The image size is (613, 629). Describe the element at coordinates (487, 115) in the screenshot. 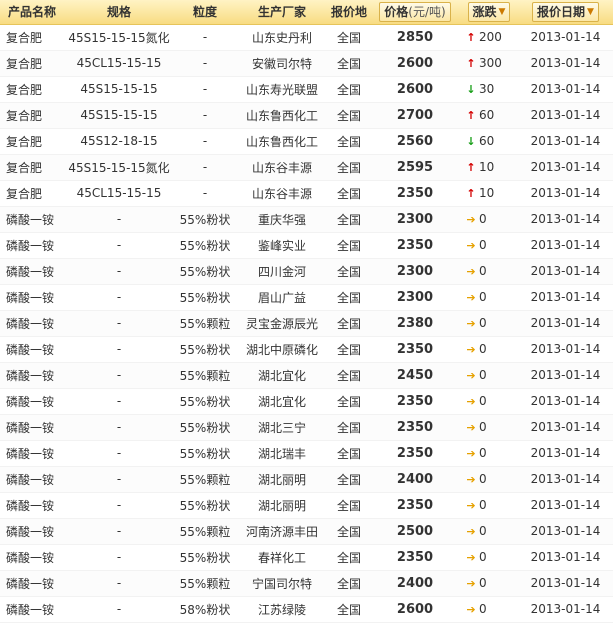

I see `change-value: 60` at that location.